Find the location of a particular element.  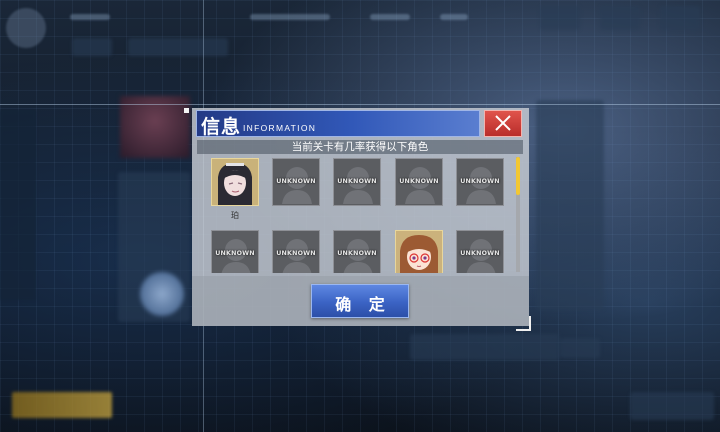

background-gold-button is located at coordinates (62, 405).